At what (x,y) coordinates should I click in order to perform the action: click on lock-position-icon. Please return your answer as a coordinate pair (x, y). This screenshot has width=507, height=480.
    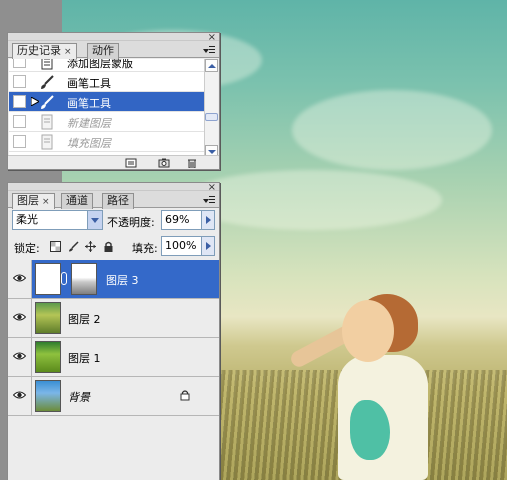
    Looking at the image, I should click on (90, 246).